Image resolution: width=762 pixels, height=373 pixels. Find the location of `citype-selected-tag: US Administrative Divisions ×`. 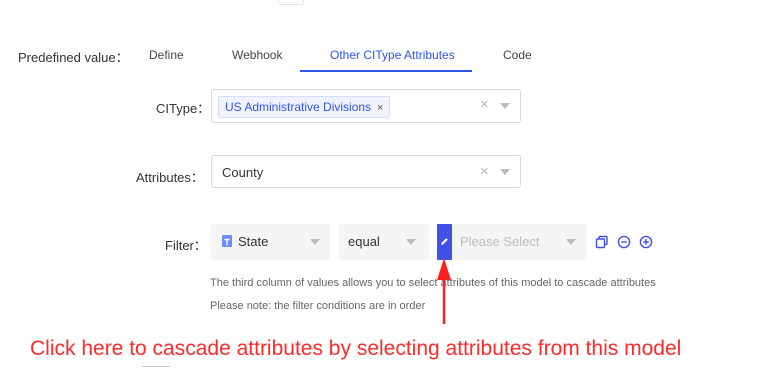

citype-selected-tag: US Administrative Divisions × is located at coordinates (304, 107).